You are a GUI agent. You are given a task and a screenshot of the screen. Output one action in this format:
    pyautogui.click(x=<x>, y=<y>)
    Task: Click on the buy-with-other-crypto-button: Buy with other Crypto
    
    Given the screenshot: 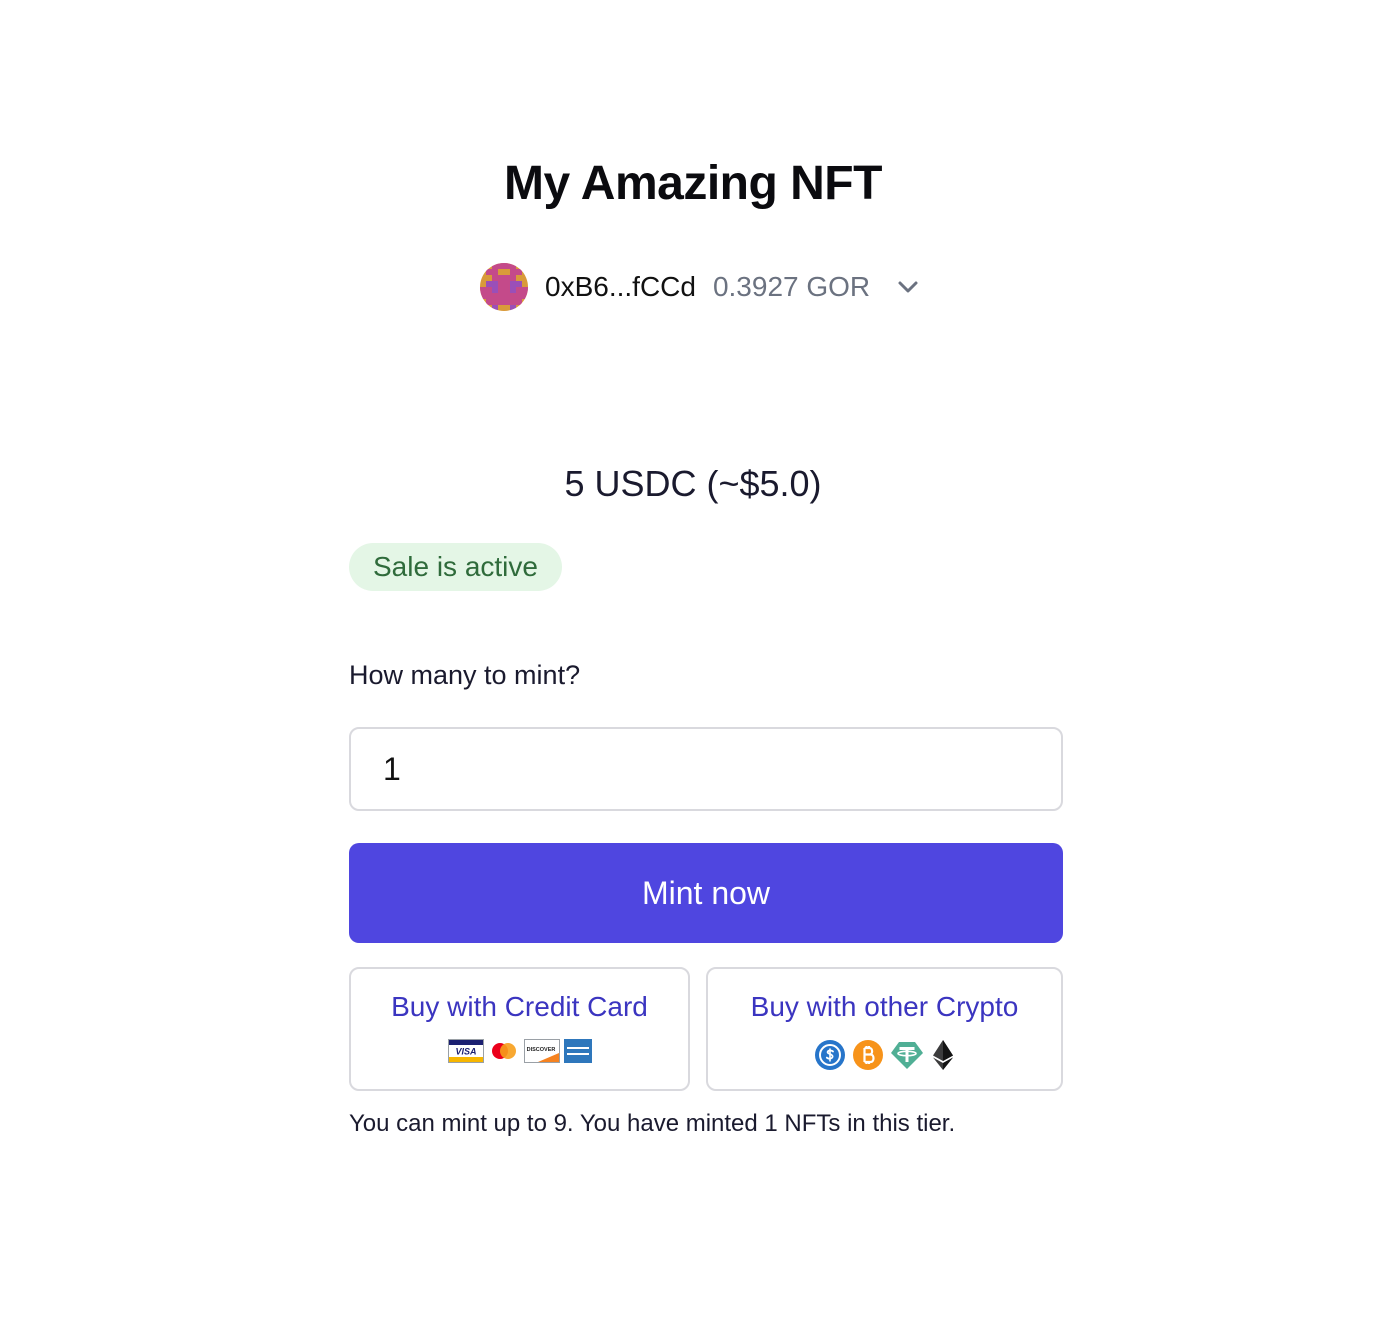 What is the action you would take?
    pyautogui.click(x=884, y=1029)
    